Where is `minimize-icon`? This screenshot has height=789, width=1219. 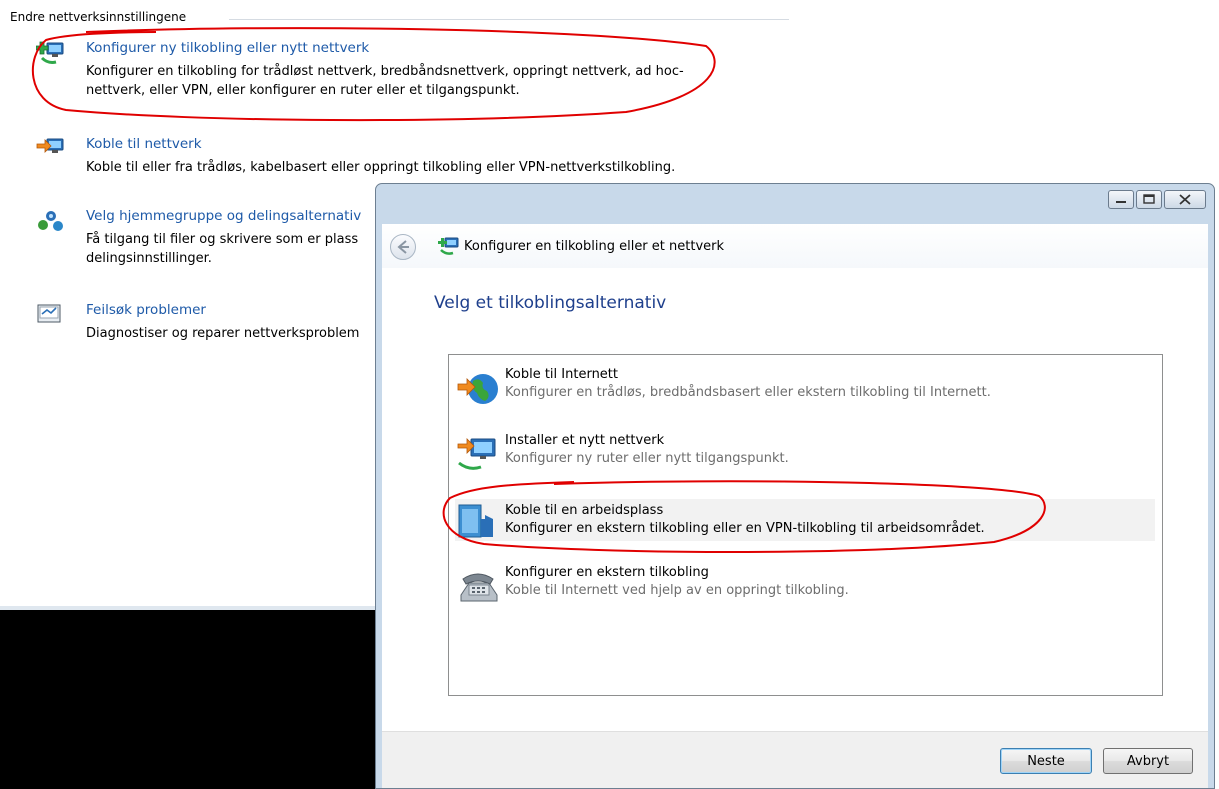 minimize-icon is located at coordinates (1121, 202).